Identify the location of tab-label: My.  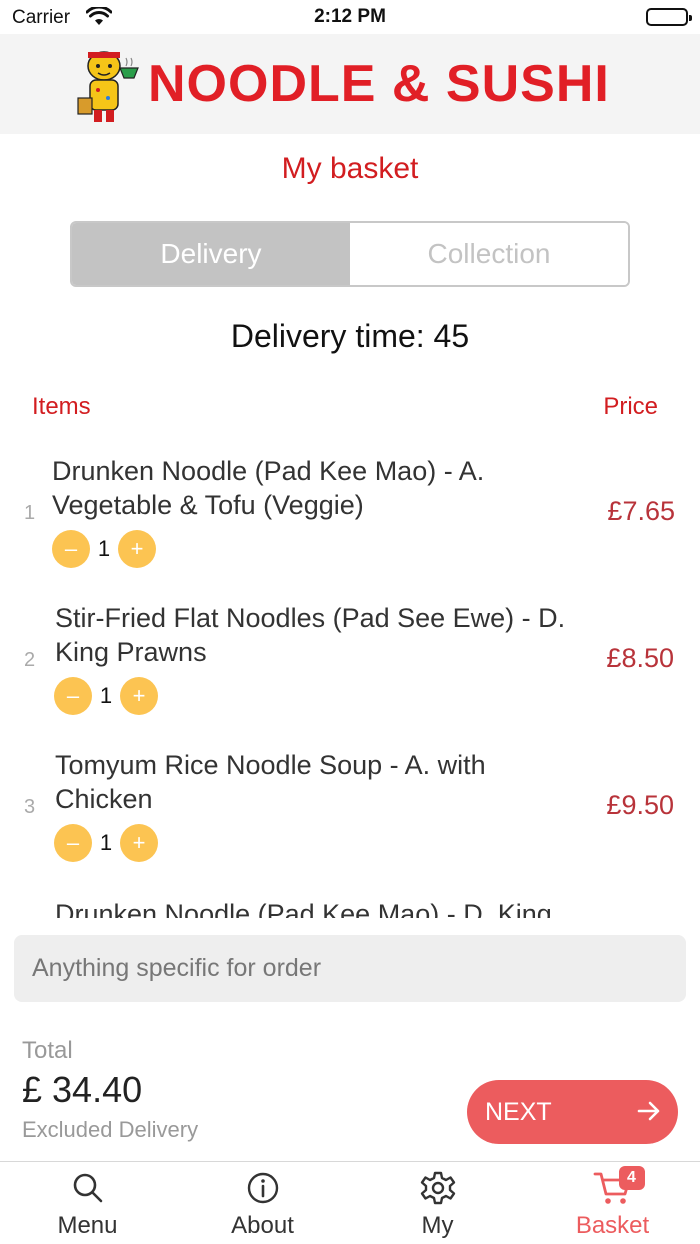
(437, 1225).